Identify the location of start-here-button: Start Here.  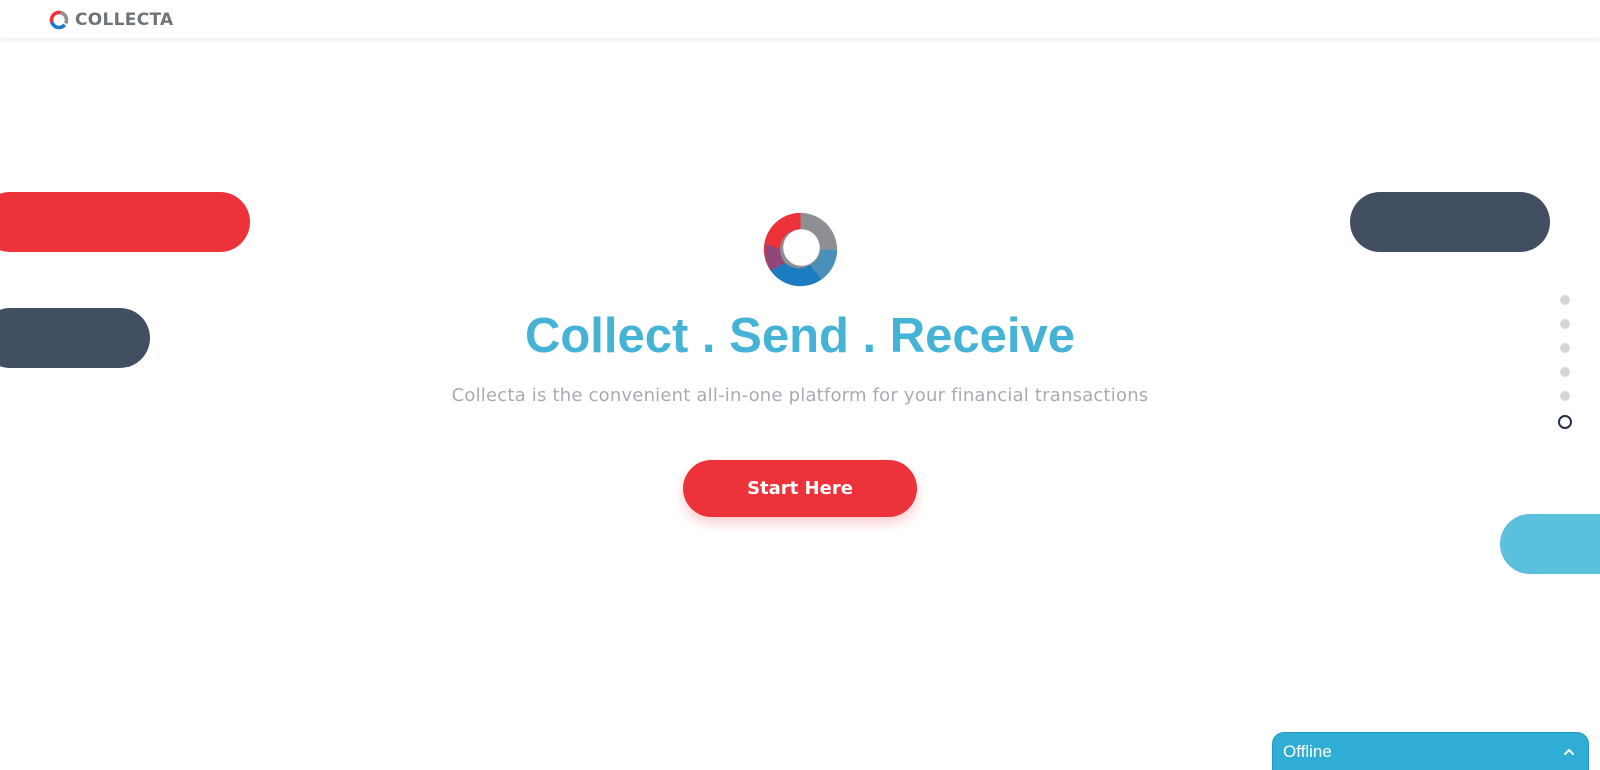
(800, 488).